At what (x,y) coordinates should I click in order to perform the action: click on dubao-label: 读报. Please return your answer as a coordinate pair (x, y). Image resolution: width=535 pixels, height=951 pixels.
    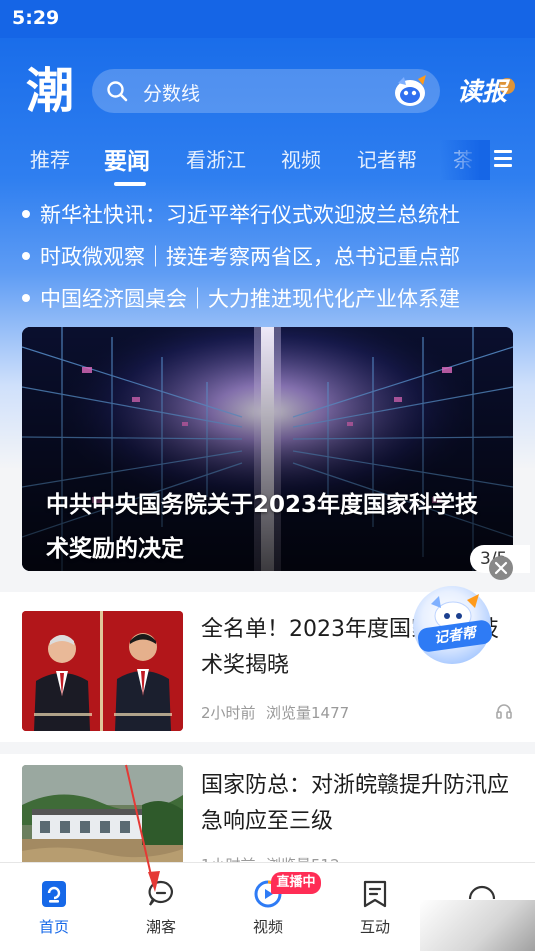
    Looking at the image, I should click on (482, 91).